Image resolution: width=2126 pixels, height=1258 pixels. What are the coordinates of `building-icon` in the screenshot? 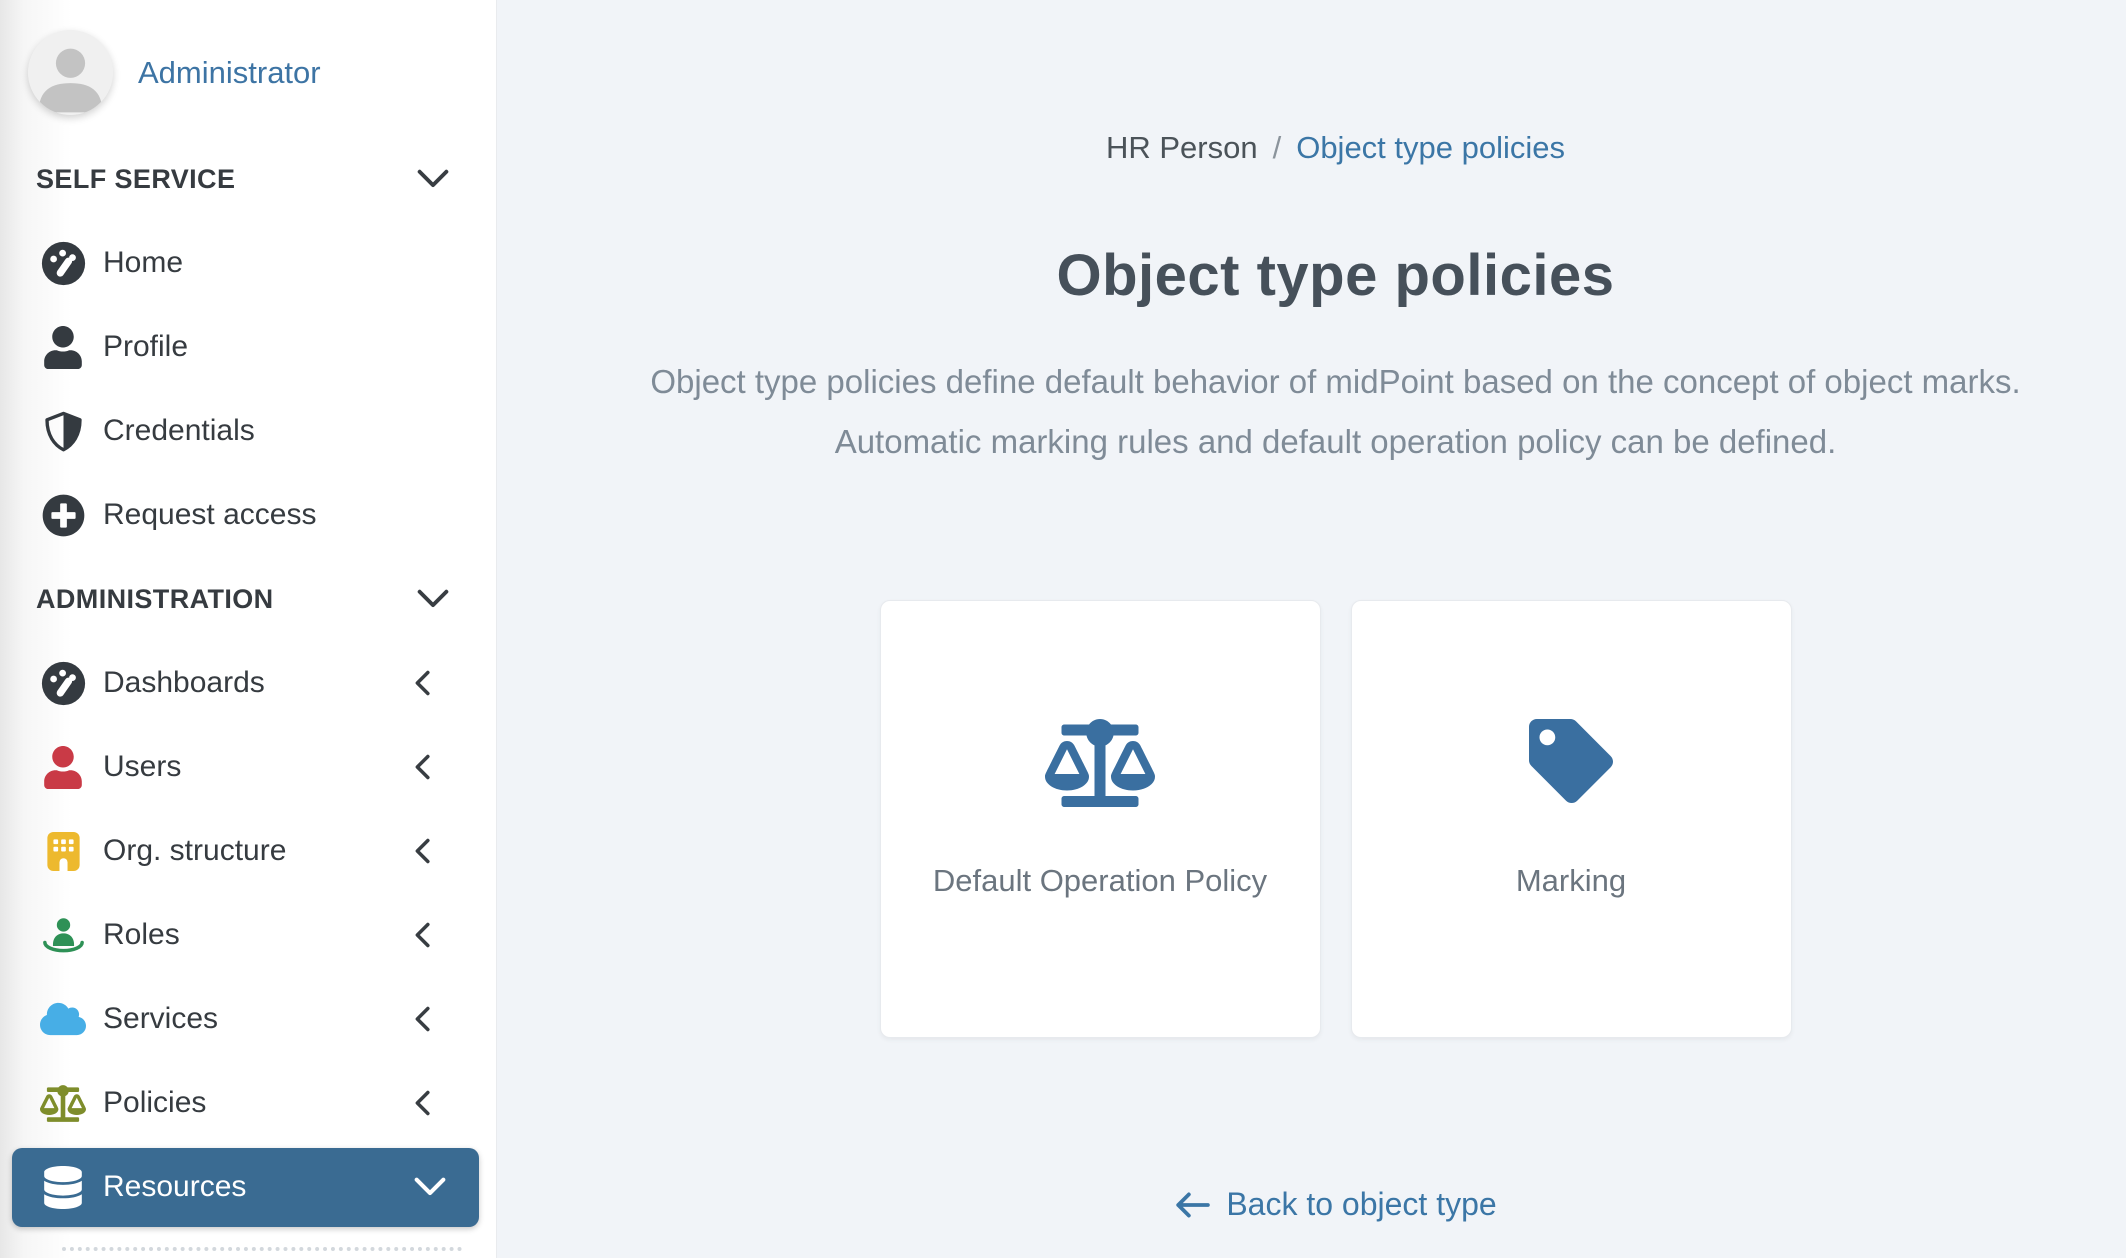 It's located at (63, 851).